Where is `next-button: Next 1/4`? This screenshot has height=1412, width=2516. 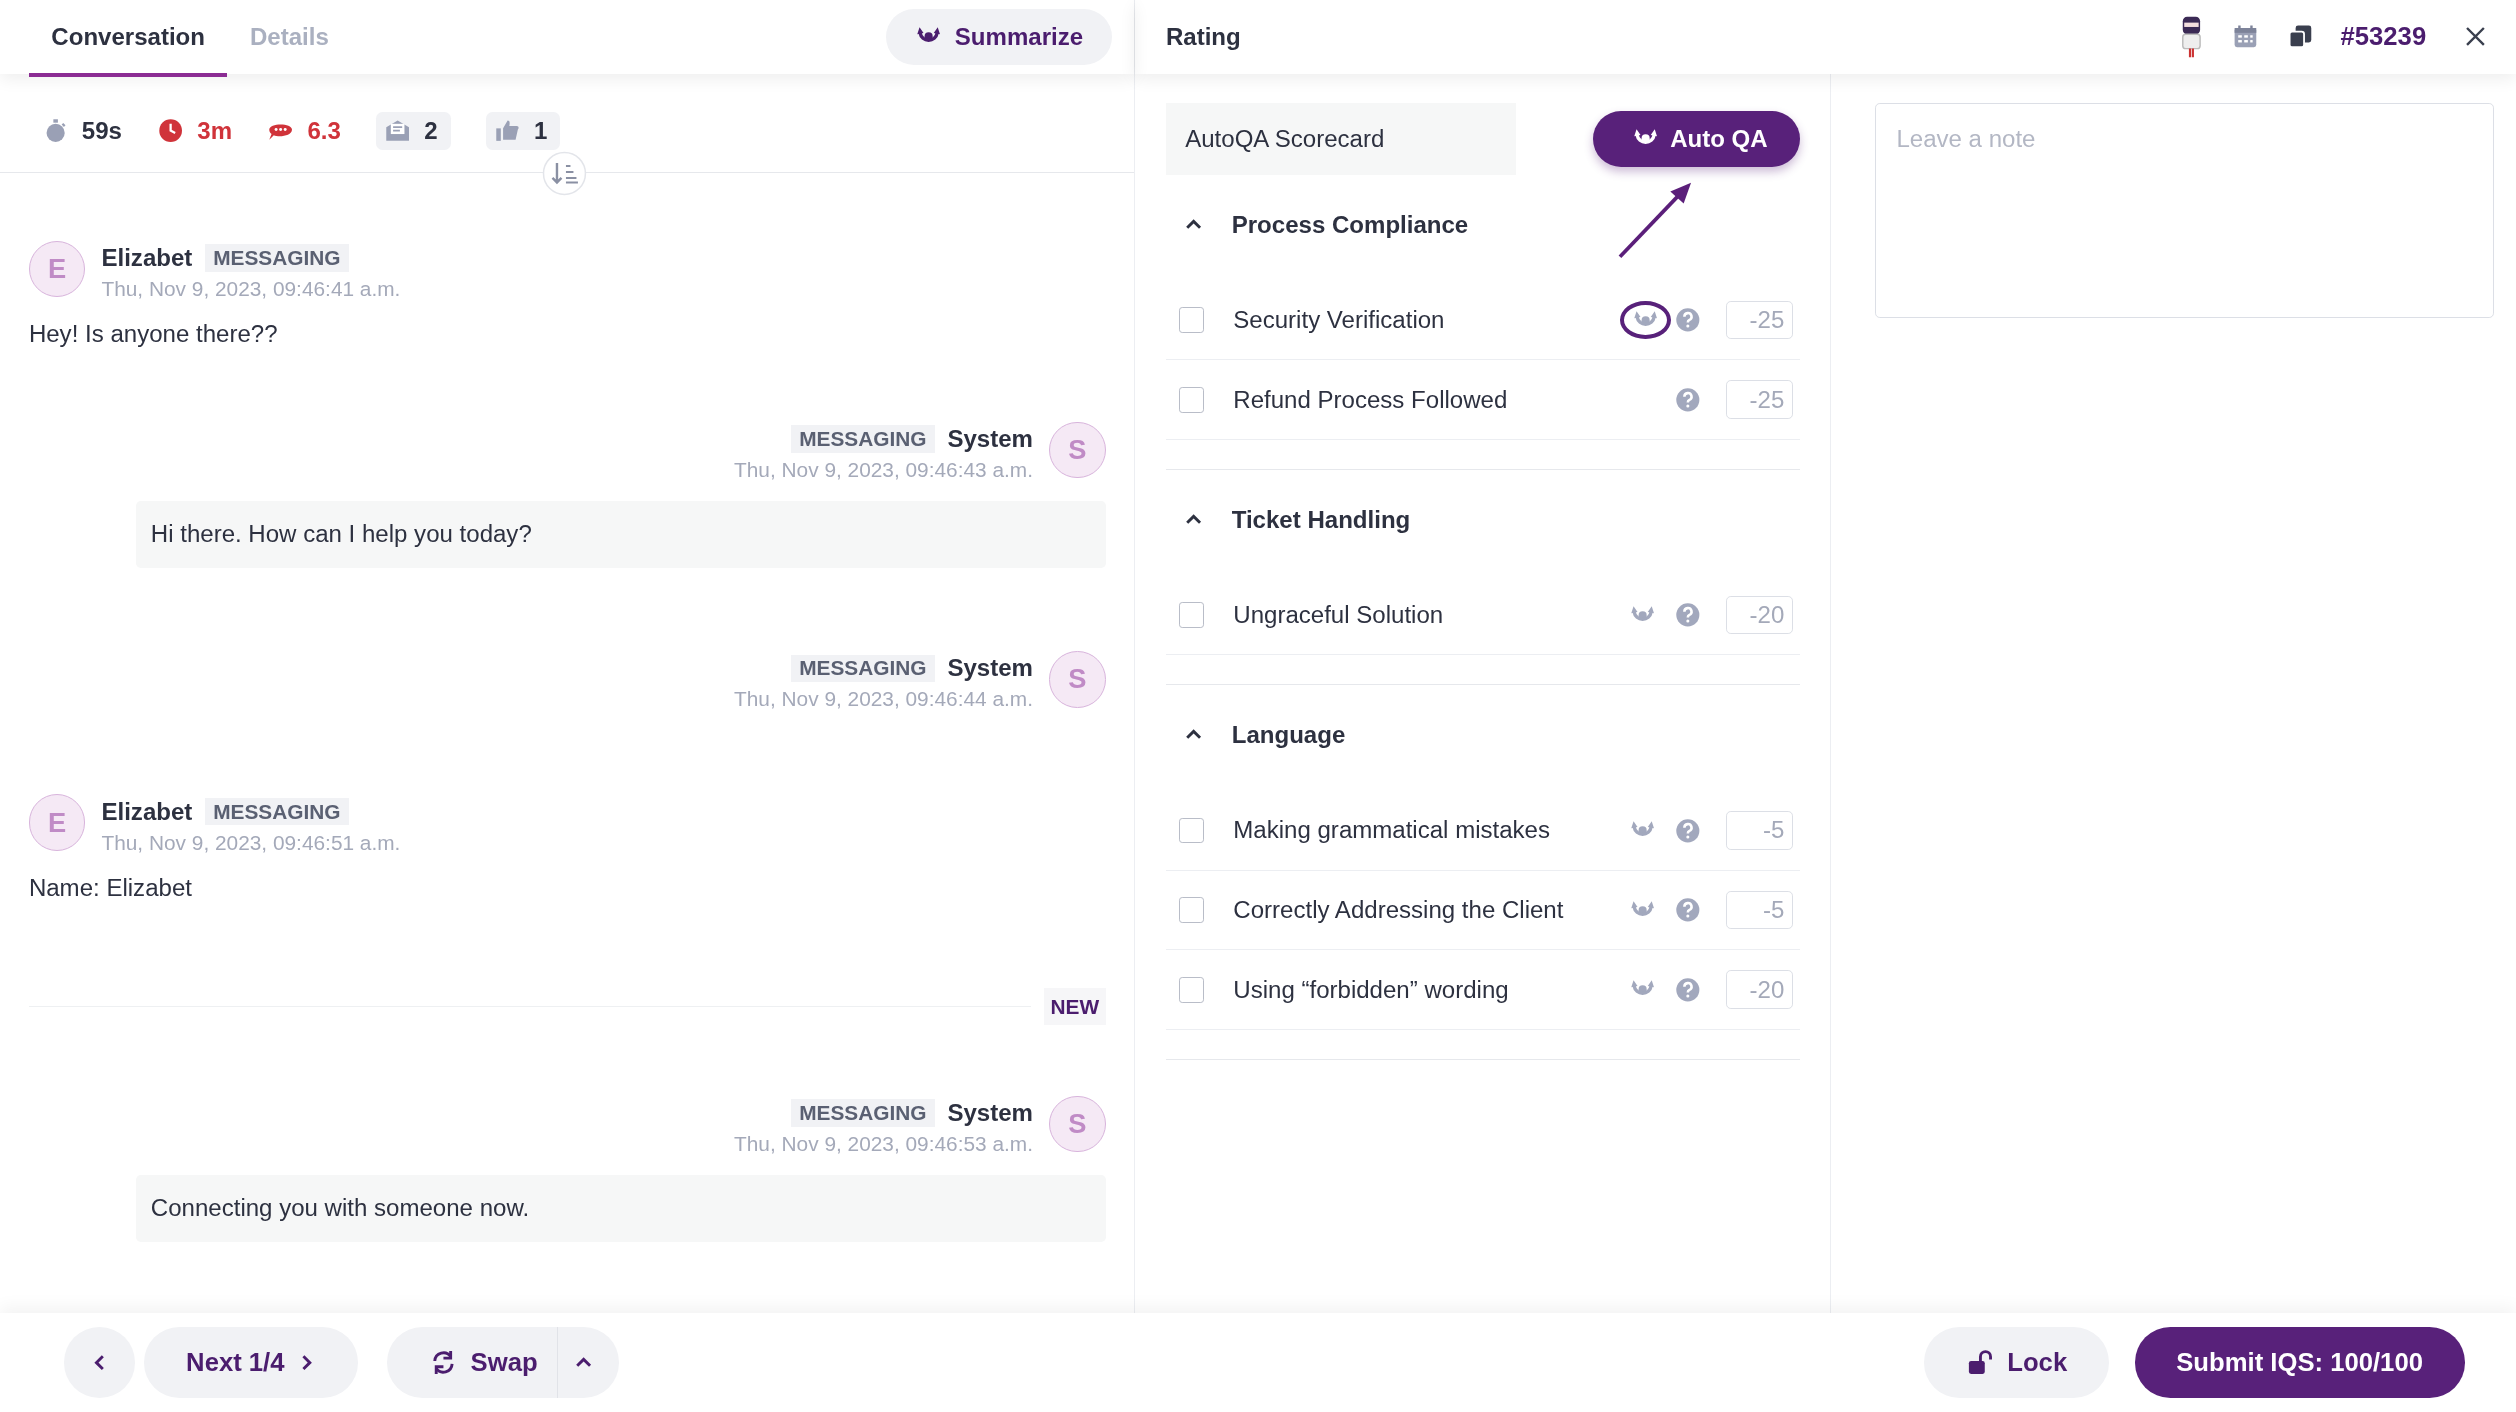 next-button: Next 1/4 is located at coordinates (251, 1362).